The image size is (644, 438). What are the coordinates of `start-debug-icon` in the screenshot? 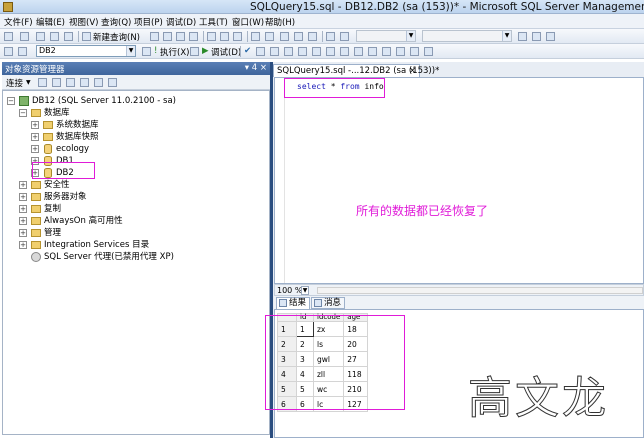 It's located at (344, 36).